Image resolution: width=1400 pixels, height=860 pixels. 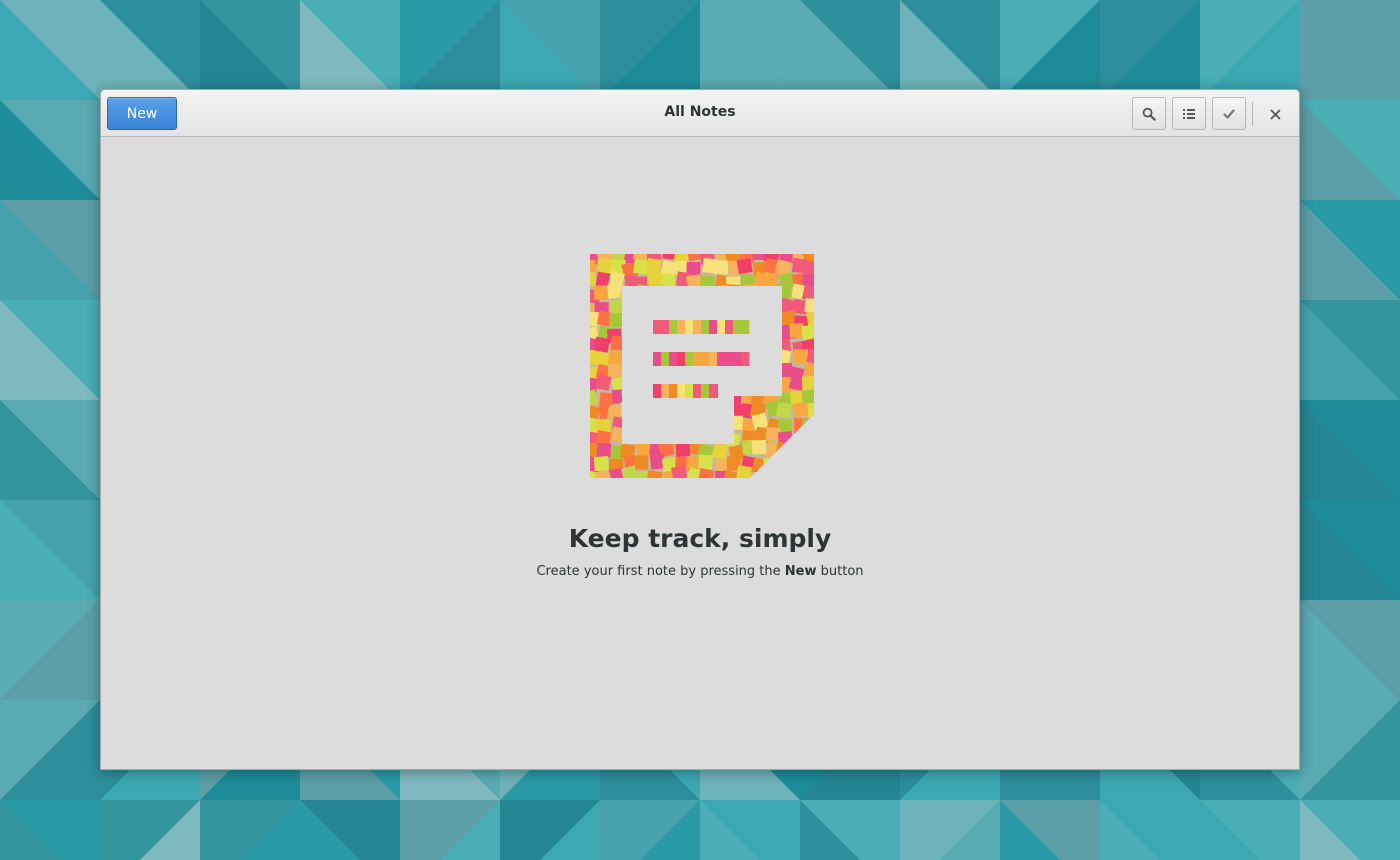 I want to click on search-button, so click(x=1149, y=113).